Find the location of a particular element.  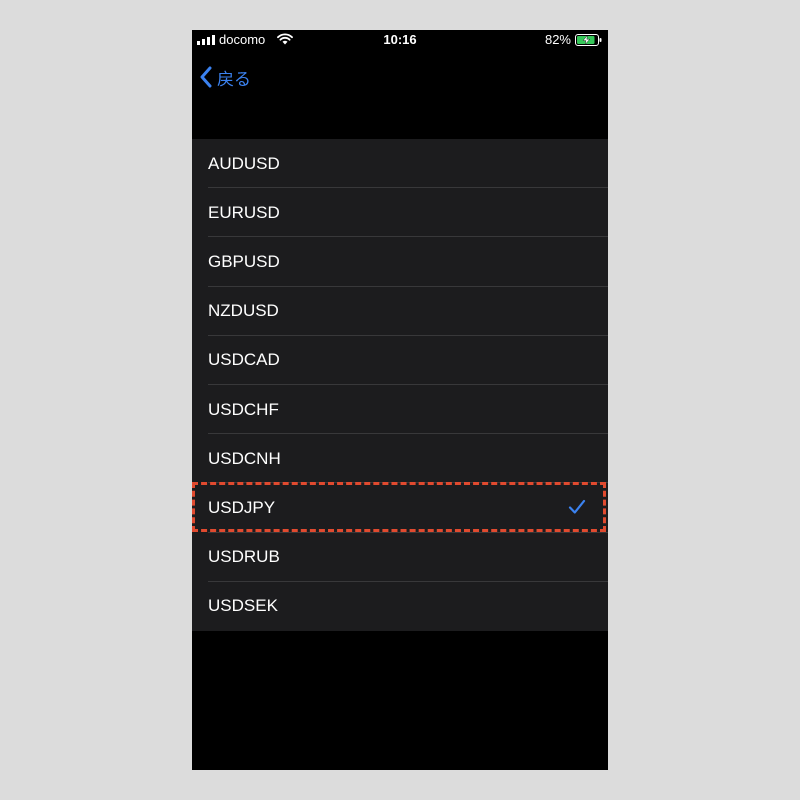

currency-pair-label: AUDUSD is located at coordinates (244, 163).